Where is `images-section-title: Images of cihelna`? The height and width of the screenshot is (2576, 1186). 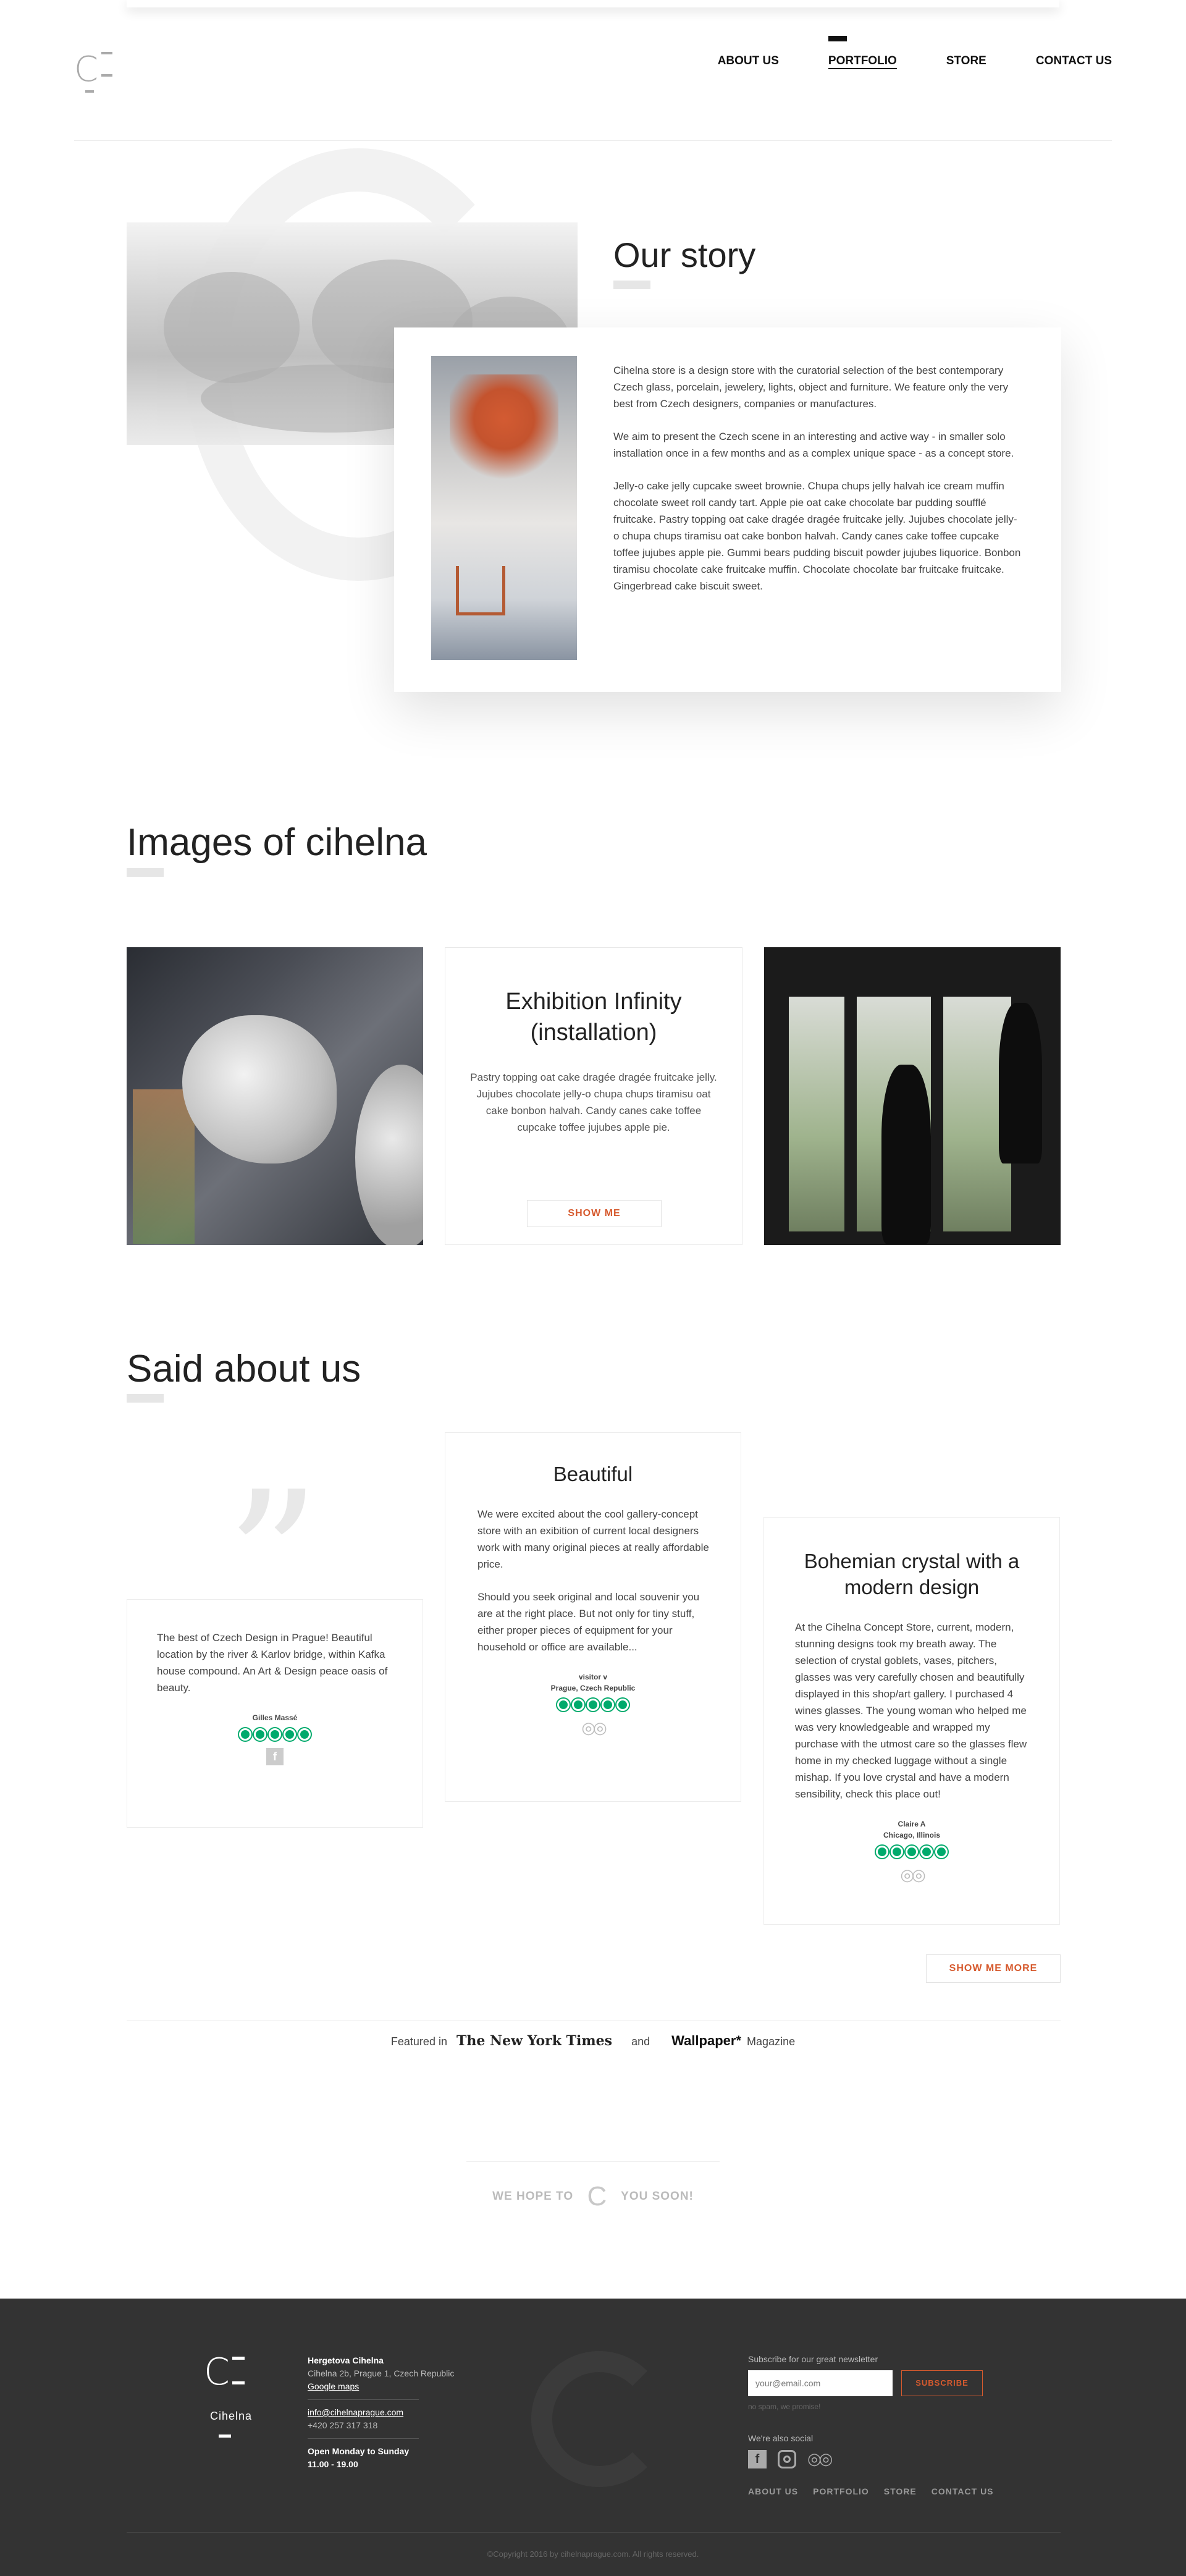 images-section-title: Images of cihelna is located at coordinates (277, 842).